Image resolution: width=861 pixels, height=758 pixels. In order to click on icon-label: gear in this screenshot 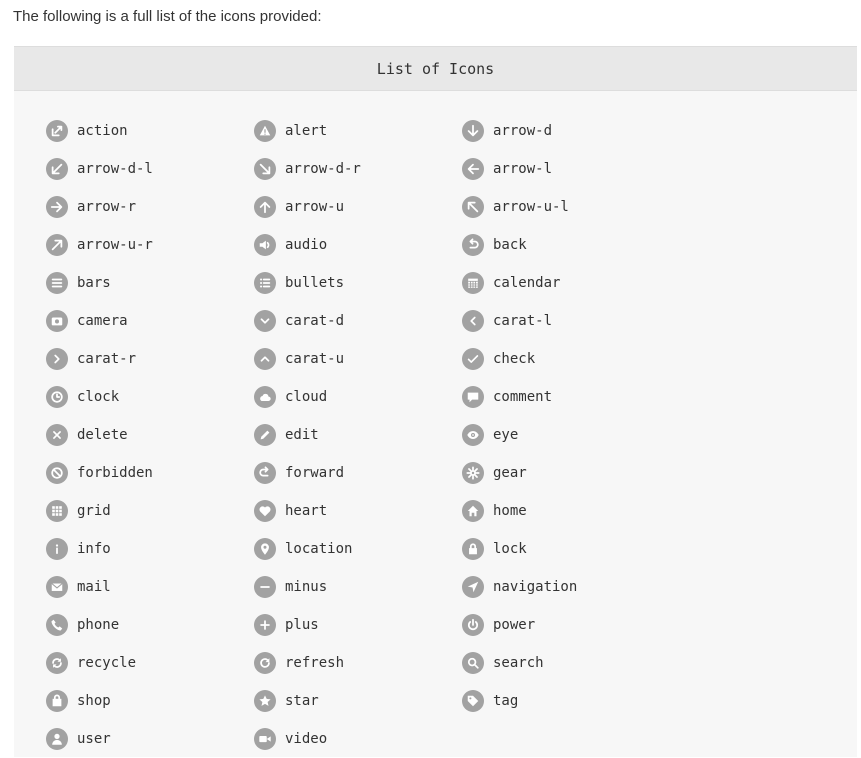, I will do `click(510, 473)`.